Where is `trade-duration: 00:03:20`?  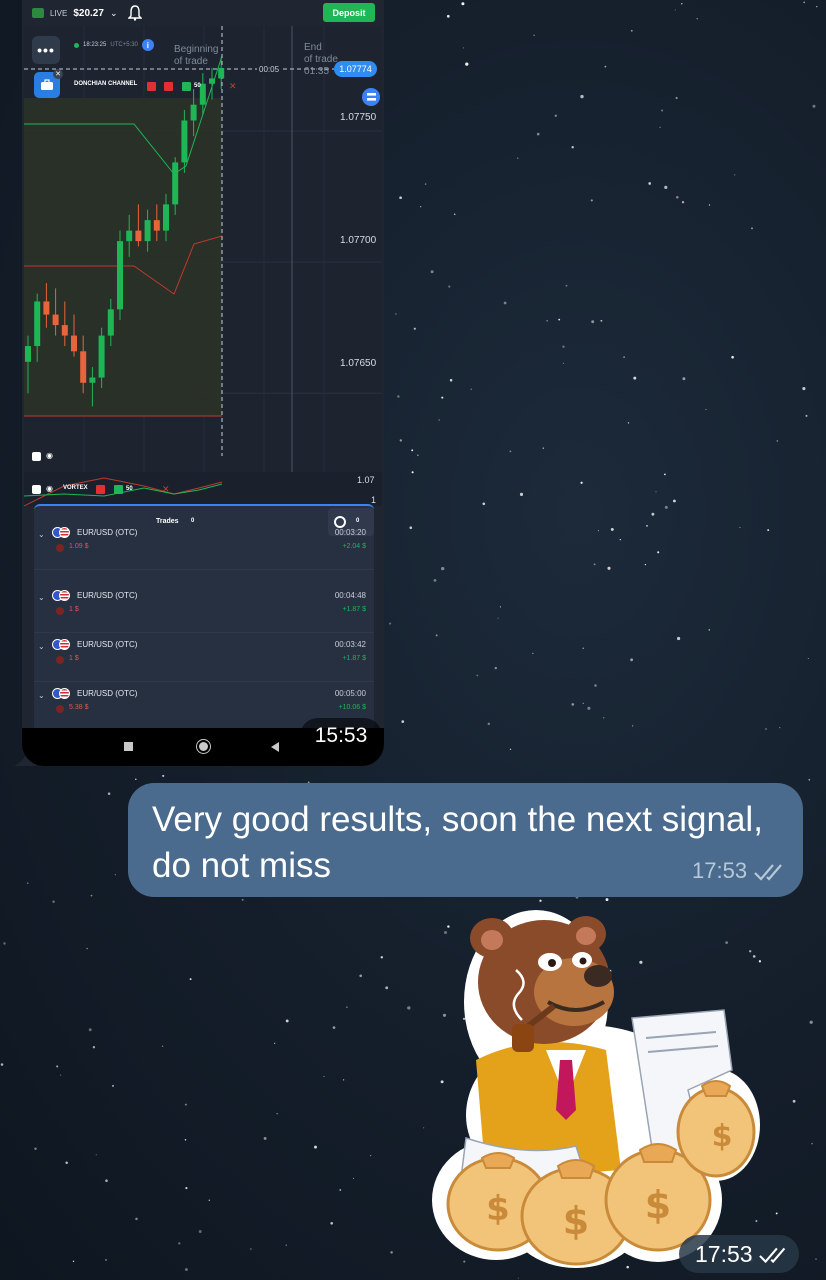 trade-duration: 00:03:20 is located at coordinates (350, 532).